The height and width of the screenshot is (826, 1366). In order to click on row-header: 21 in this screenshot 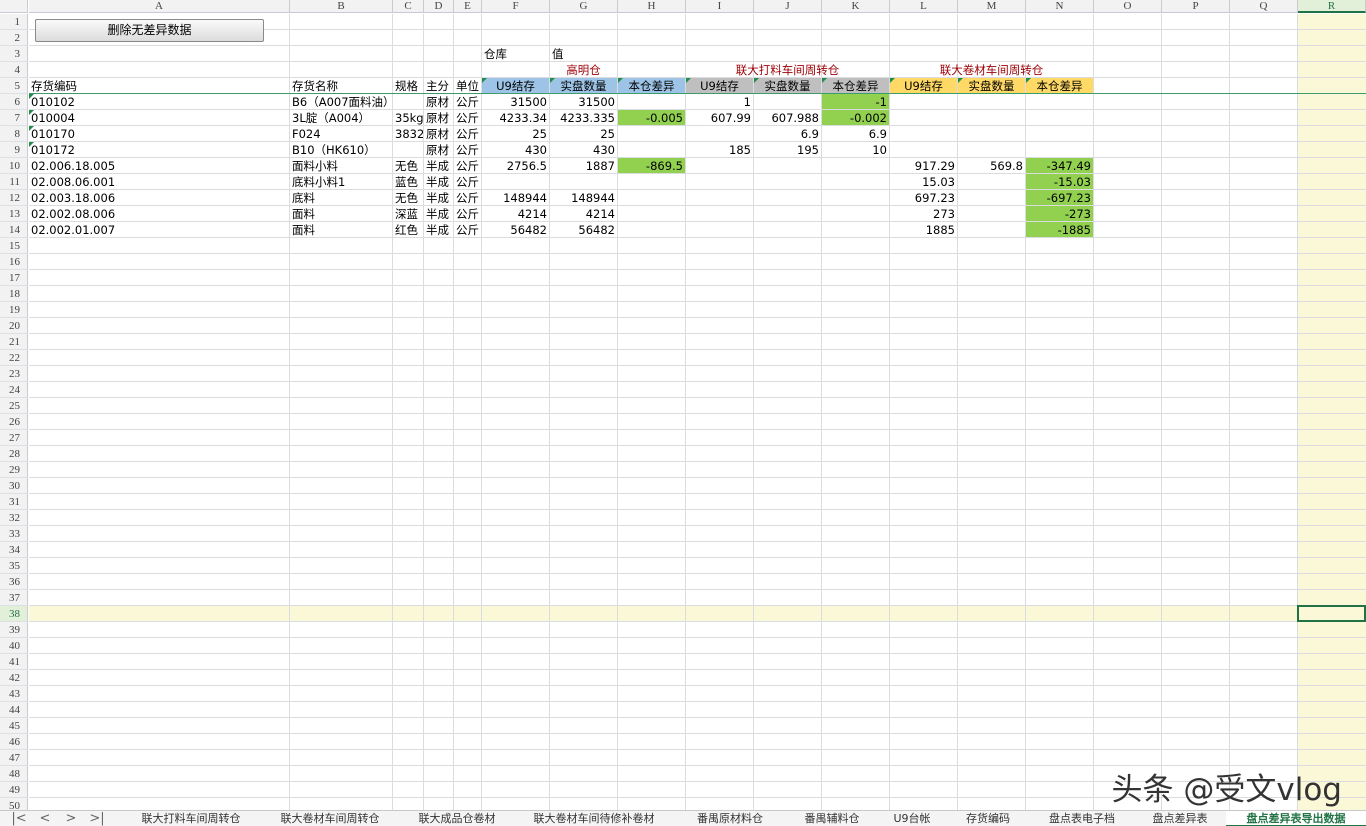, I will do `click(14, 342)`.